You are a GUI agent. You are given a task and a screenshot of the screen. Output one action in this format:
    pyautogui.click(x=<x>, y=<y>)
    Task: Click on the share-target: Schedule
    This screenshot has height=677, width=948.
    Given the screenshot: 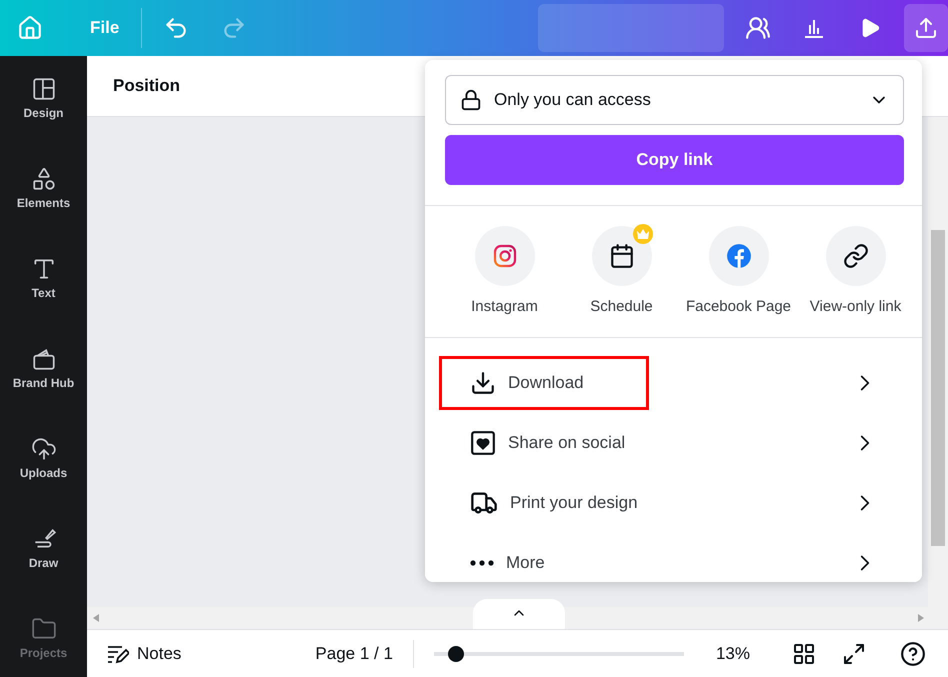 What is the action you would take?
    pyautogui.click(x=621, y=270)
    